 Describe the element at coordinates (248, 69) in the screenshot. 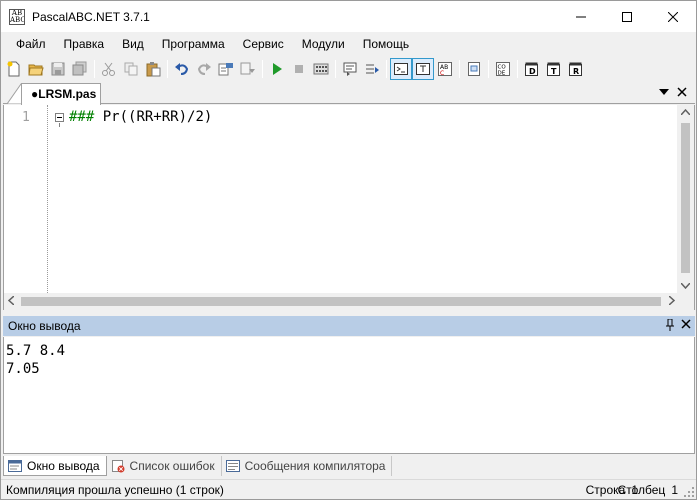

I see `replace-button` at that location.